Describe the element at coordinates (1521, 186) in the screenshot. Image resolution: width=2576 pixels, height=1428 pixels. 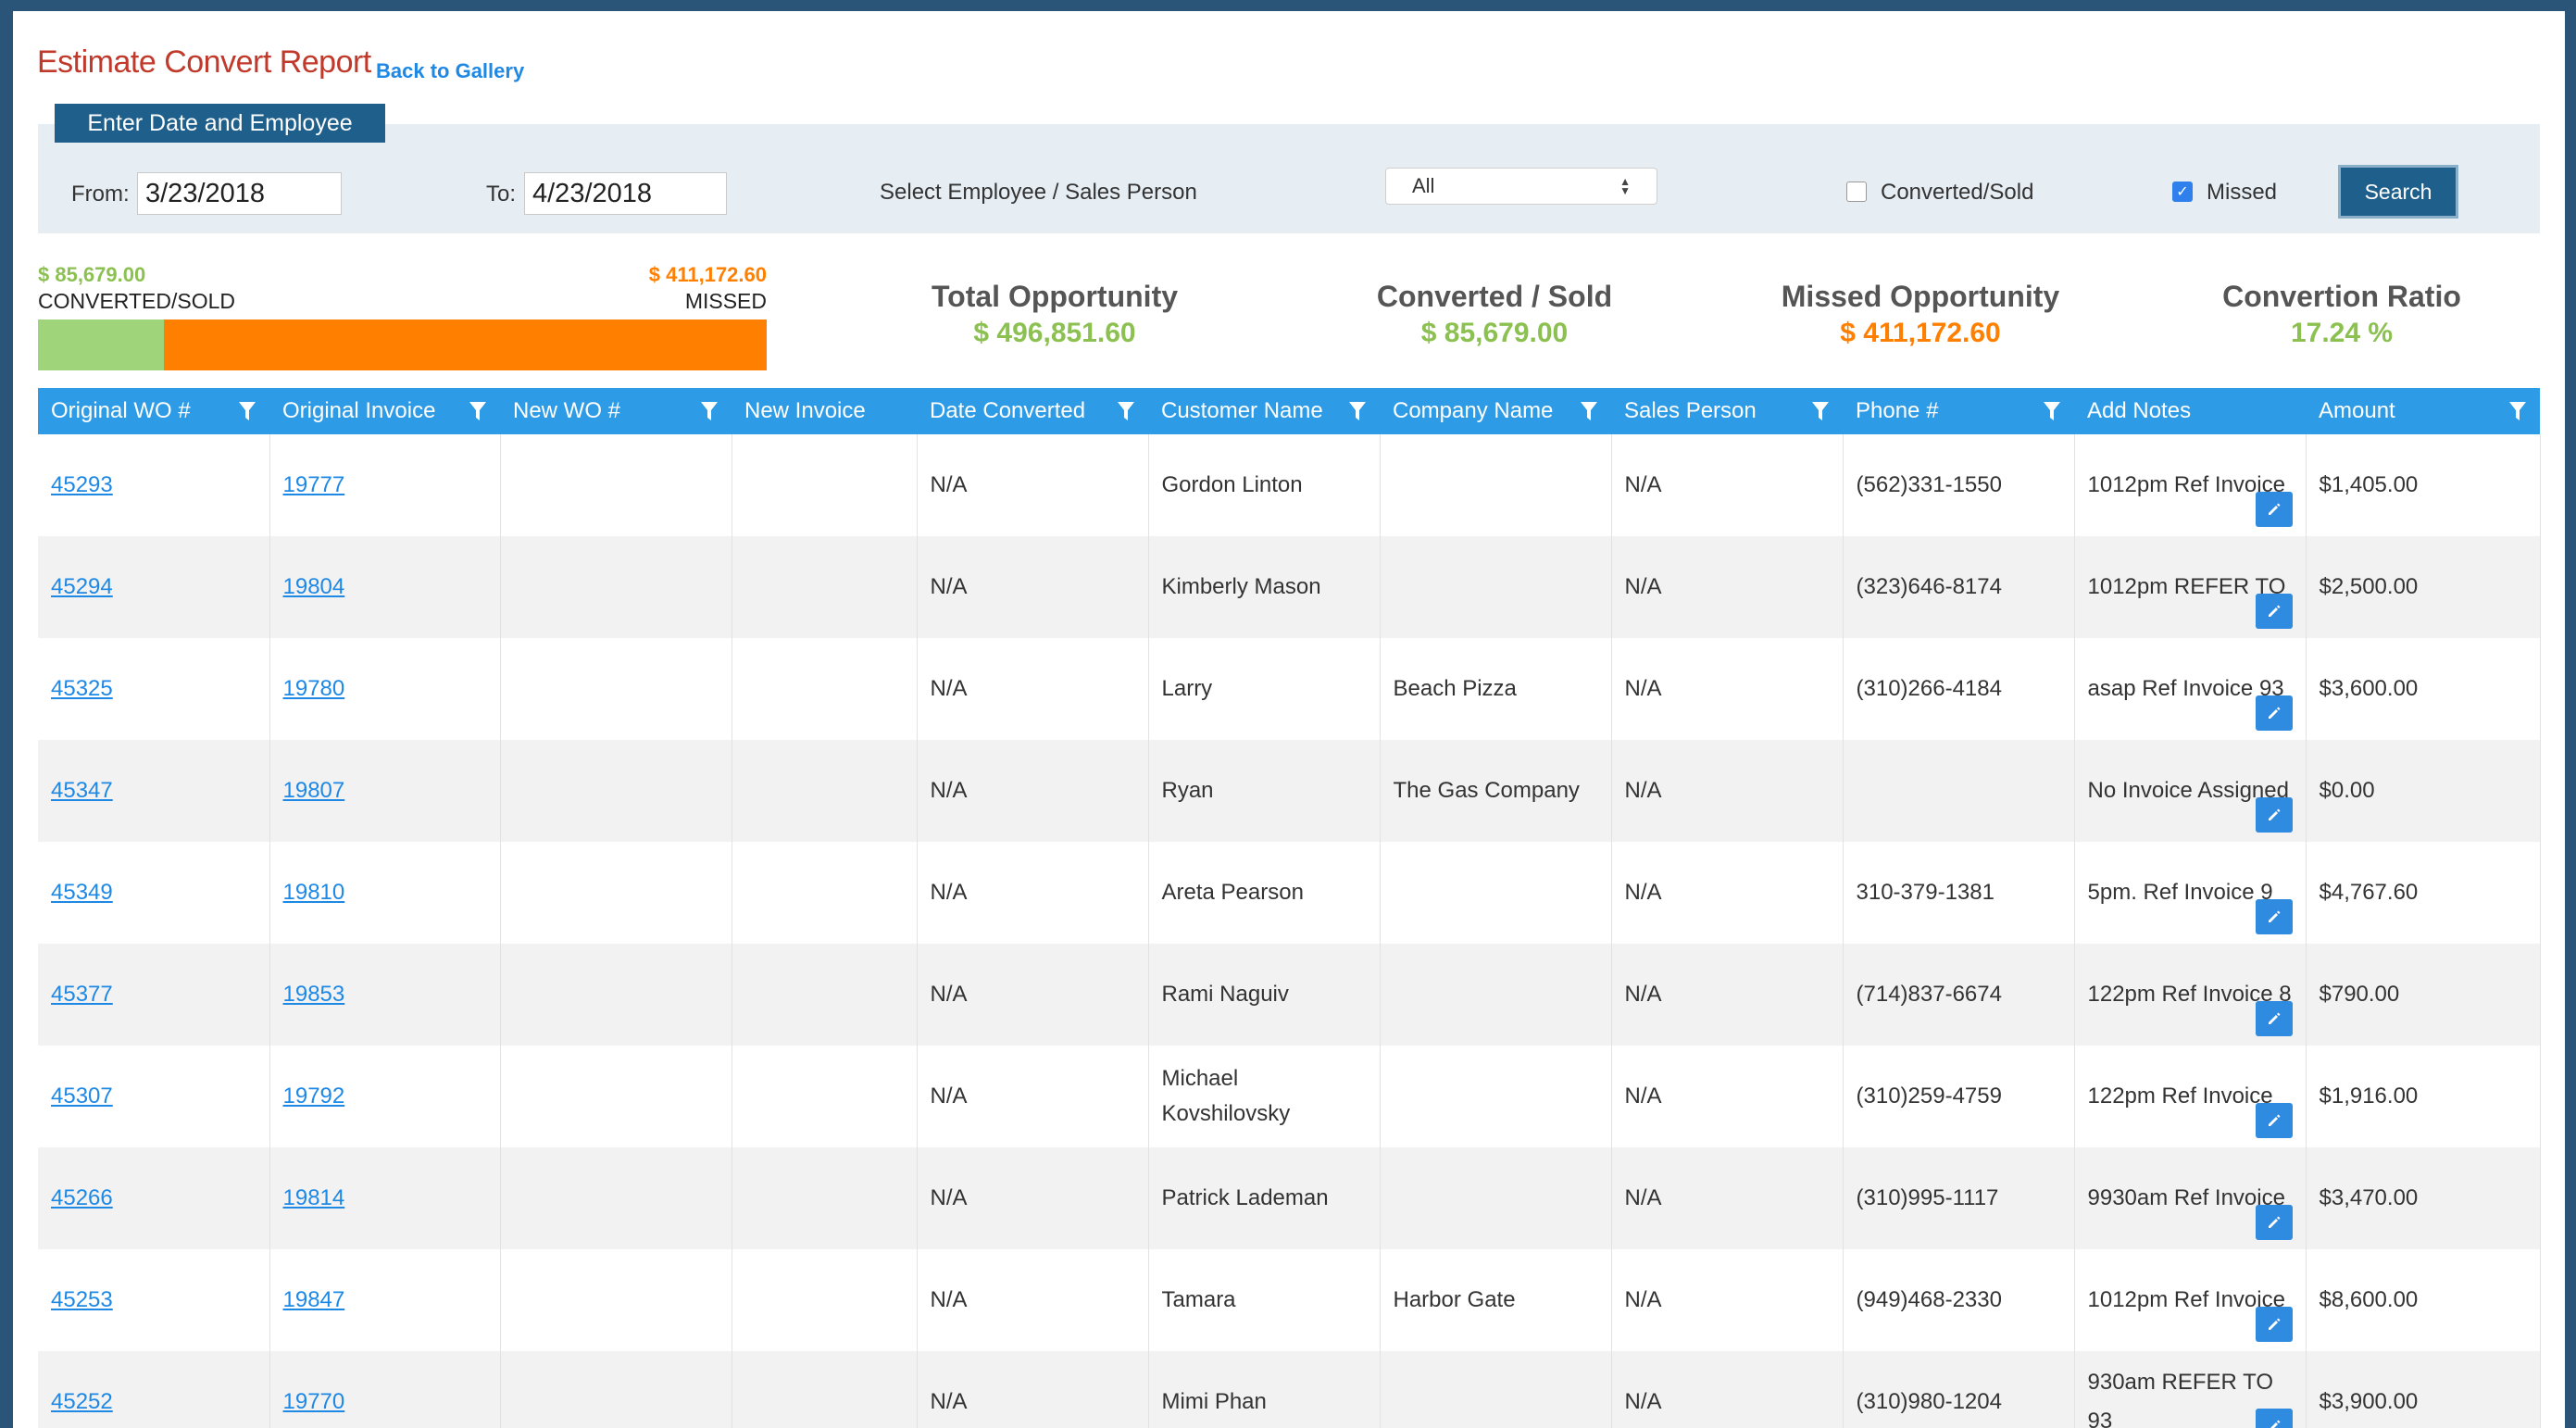
I see `employee-select: All ▲ ▼` at that location.